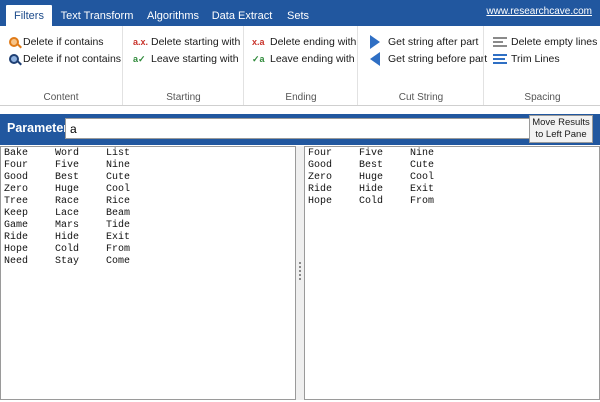 This screenshot has height=402, width=600. Describe the element at coordinates (16, 225) in the screenshot. I see `word-cell: Game` at that location.